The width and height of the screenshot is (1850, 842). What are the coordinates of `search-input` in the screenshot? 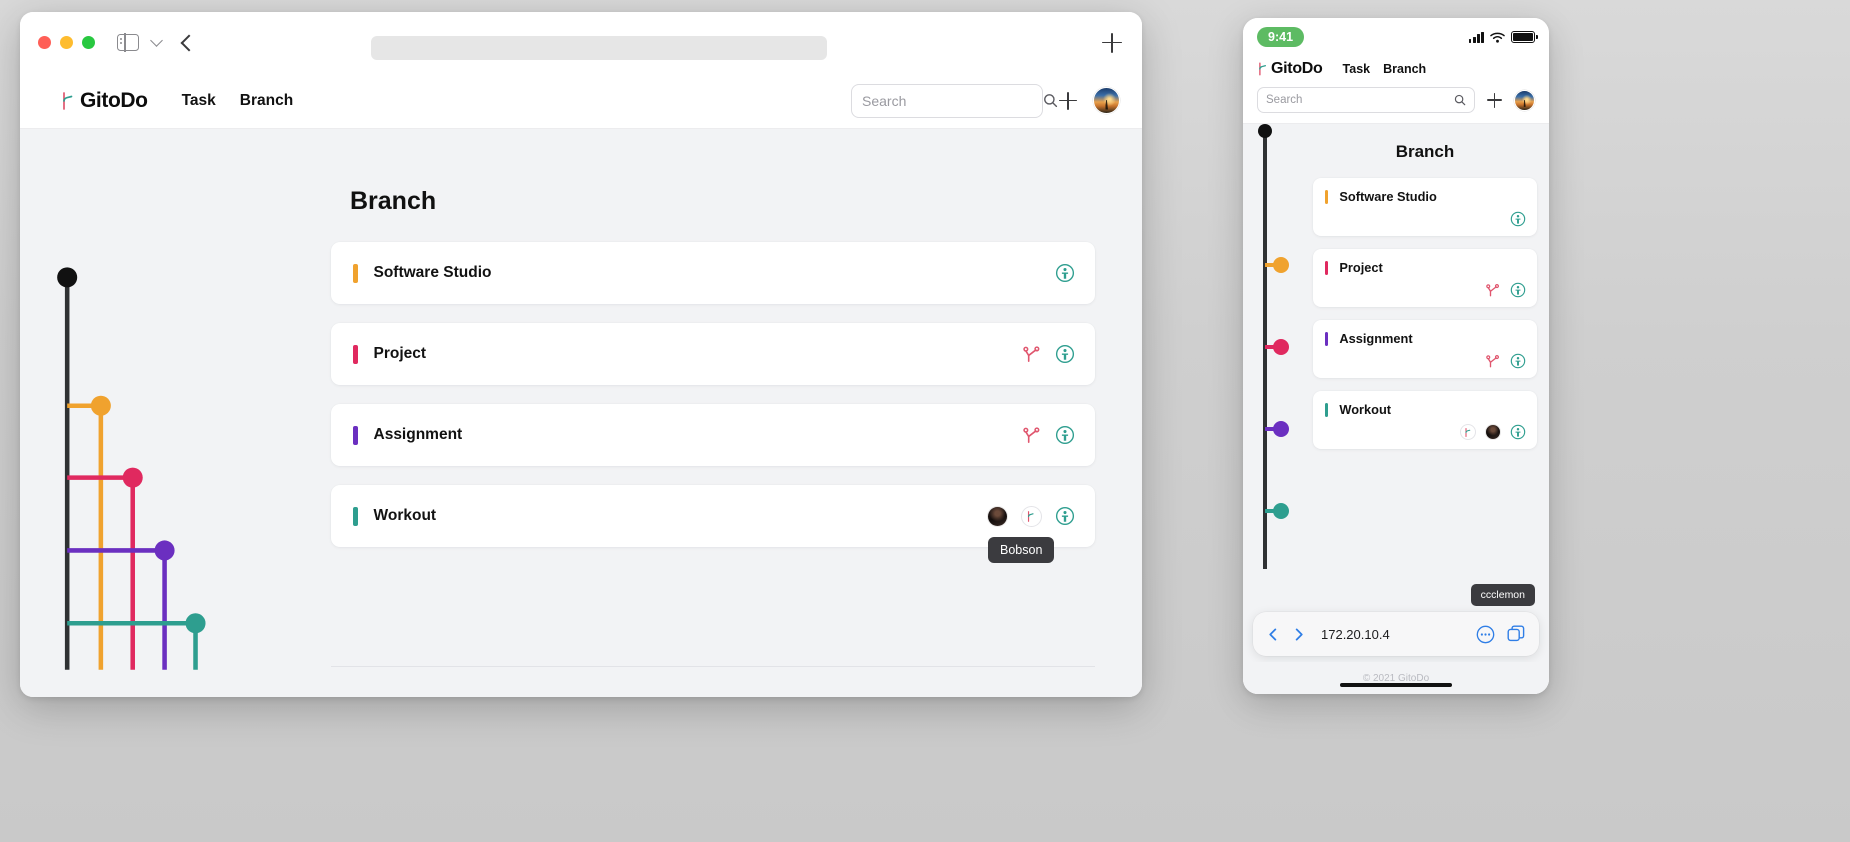 It's located at (952, 100).